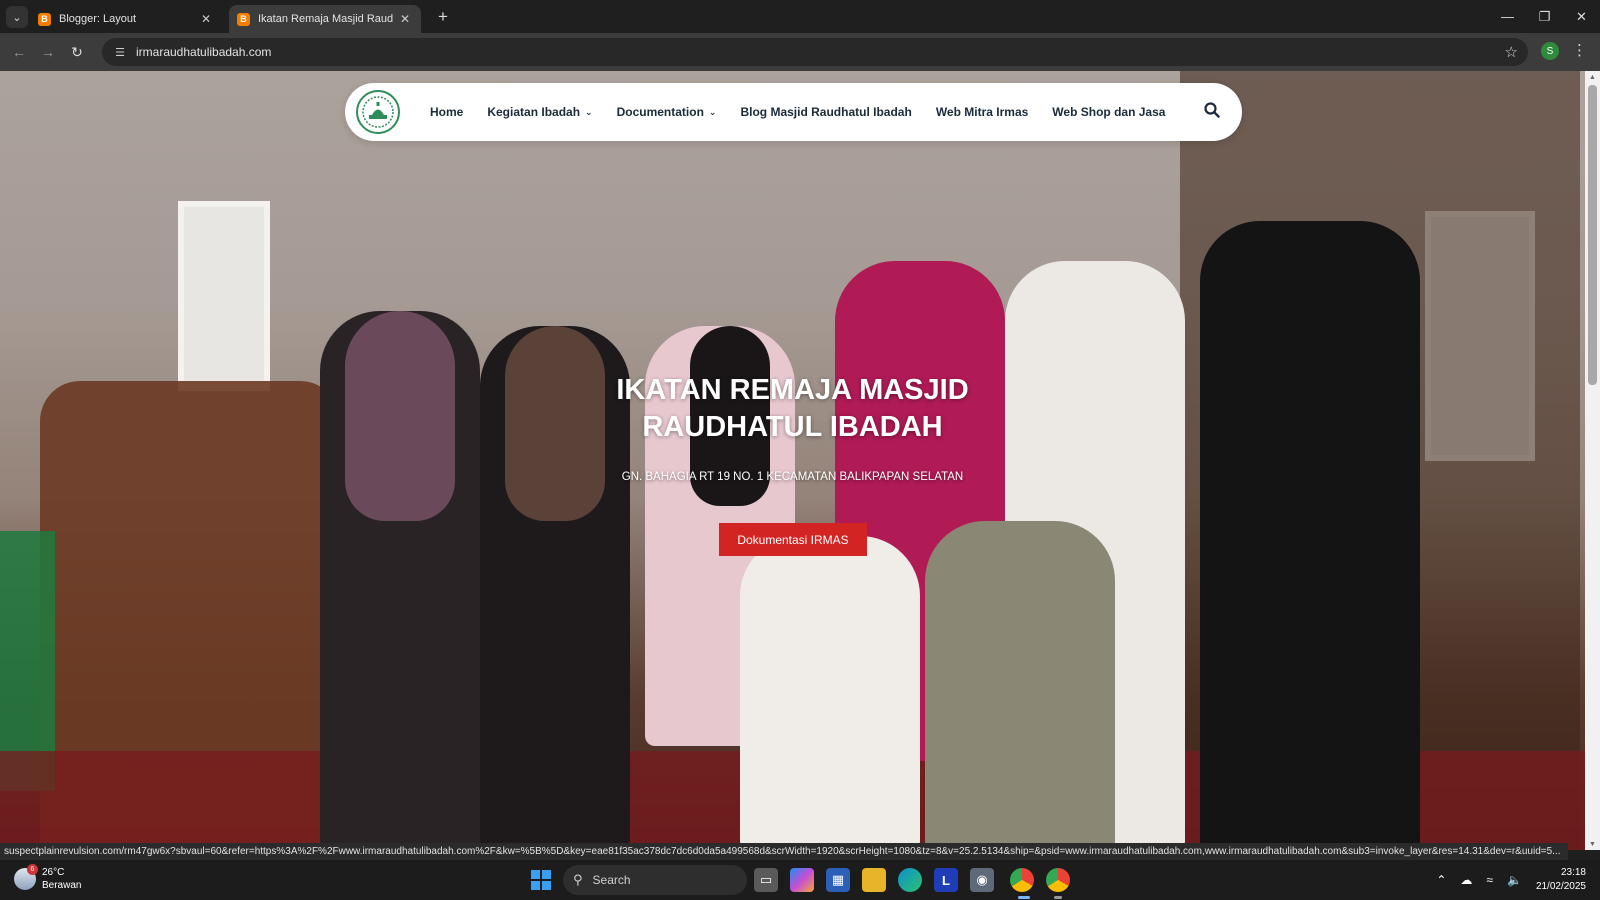 Image resolution: width=1600 pixels, height=900 pixels. I want to click on bookmark-star-icon: ☆, so click(1511, 52).